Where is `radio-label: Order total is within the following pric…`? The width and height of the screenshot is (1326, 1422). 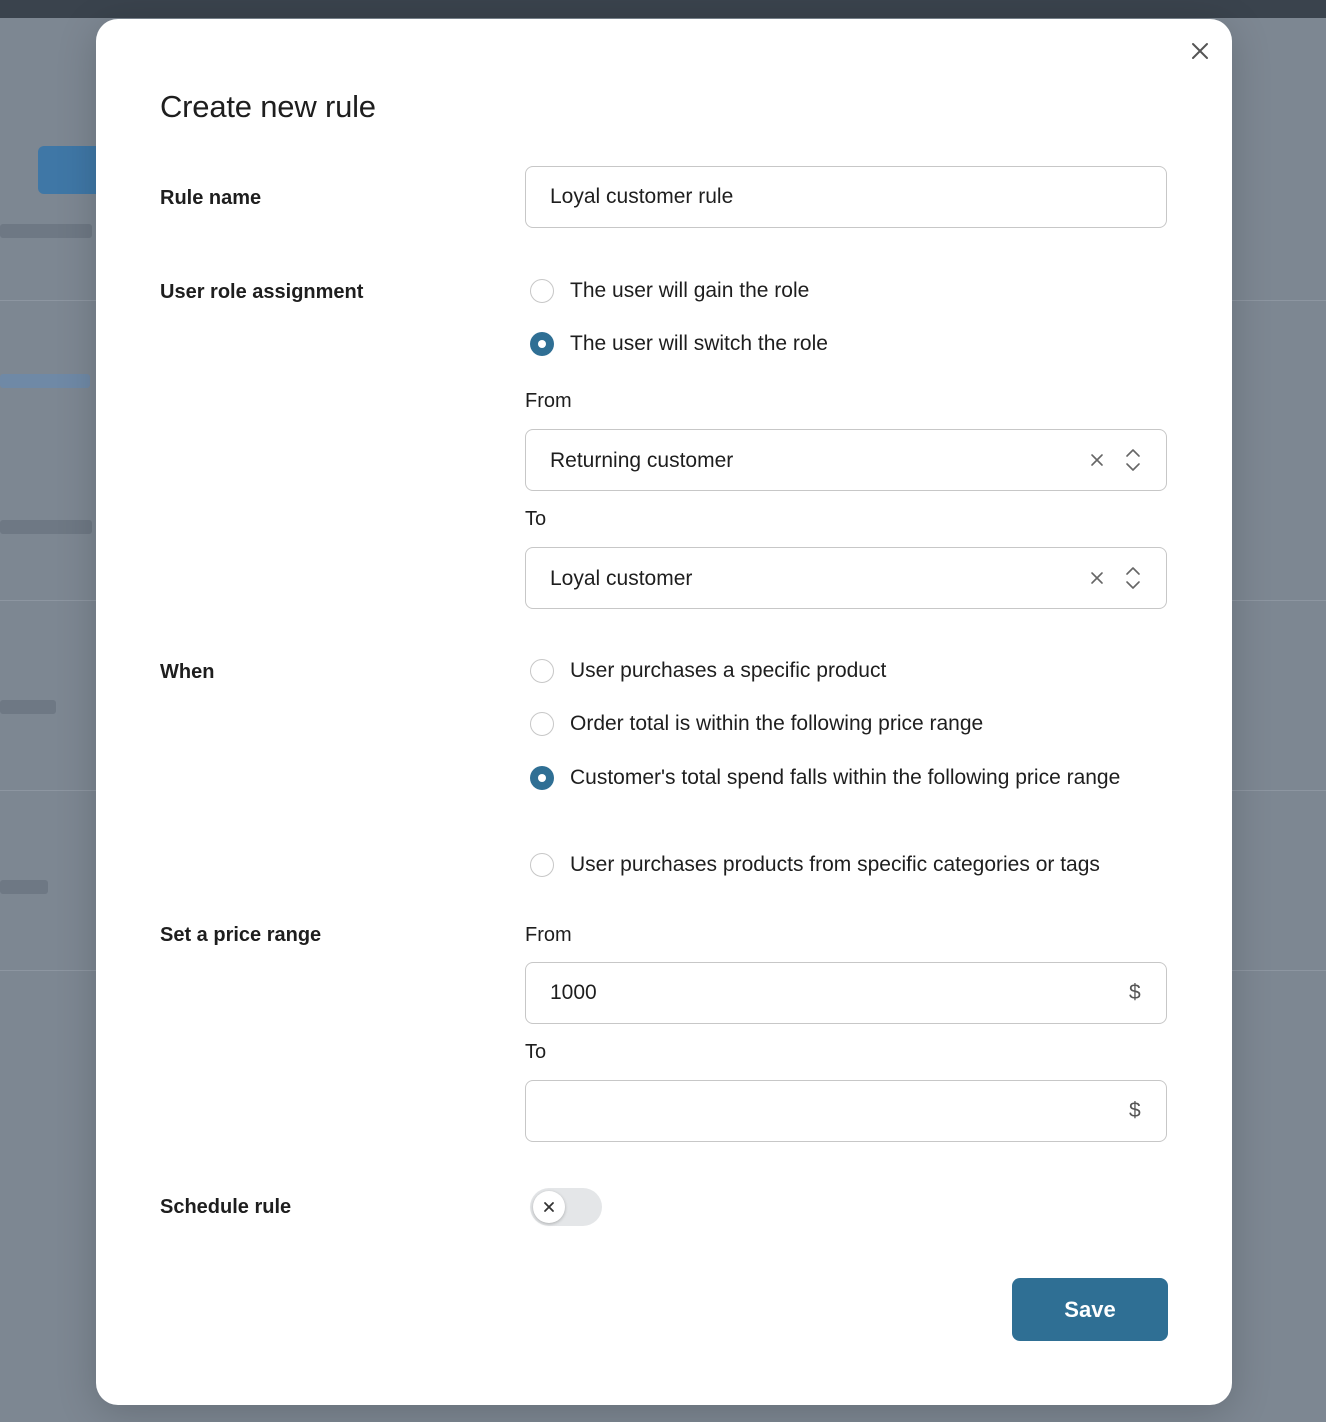 radio-label: Order total is within the following pric… is located at coordinates (777, 723).